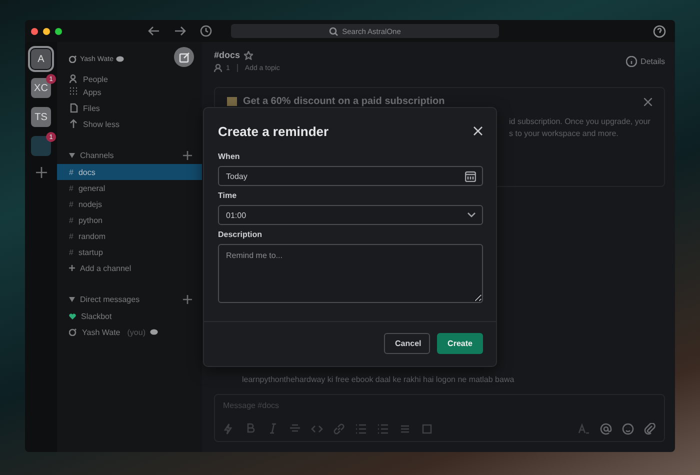  What do you see at coordinates (631, 61) in the screenshot?
I see `info-icon` at bounding box center [631, 61].